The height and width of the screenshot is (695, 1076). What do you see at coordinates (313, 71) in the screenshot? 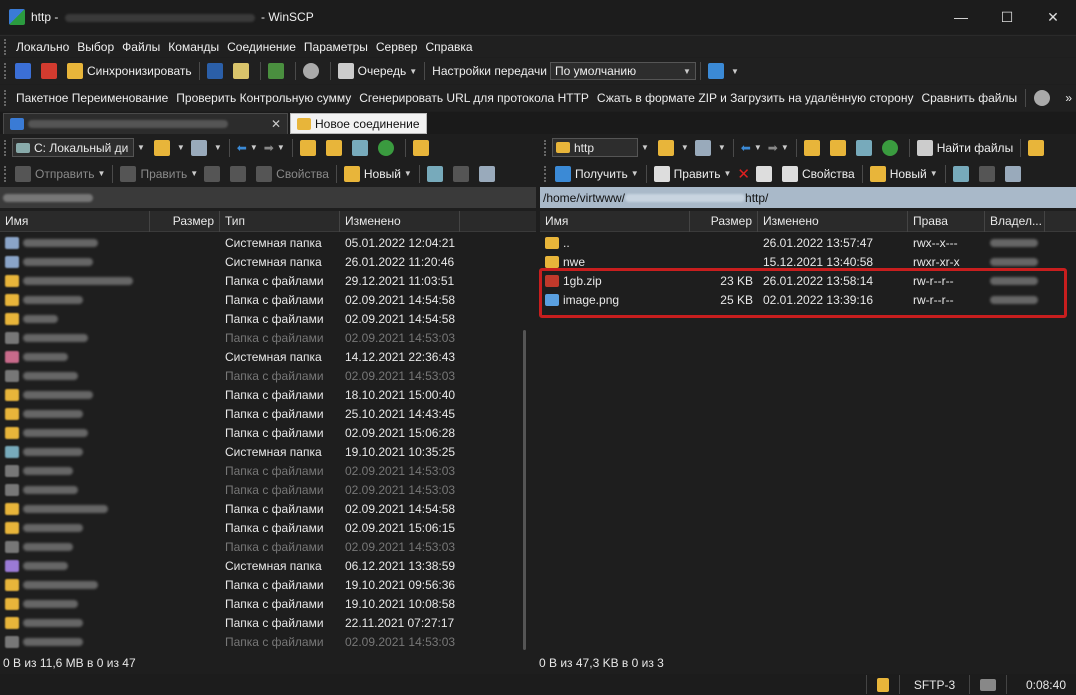
I see `preferences-button` at bounding box center [313, 71].